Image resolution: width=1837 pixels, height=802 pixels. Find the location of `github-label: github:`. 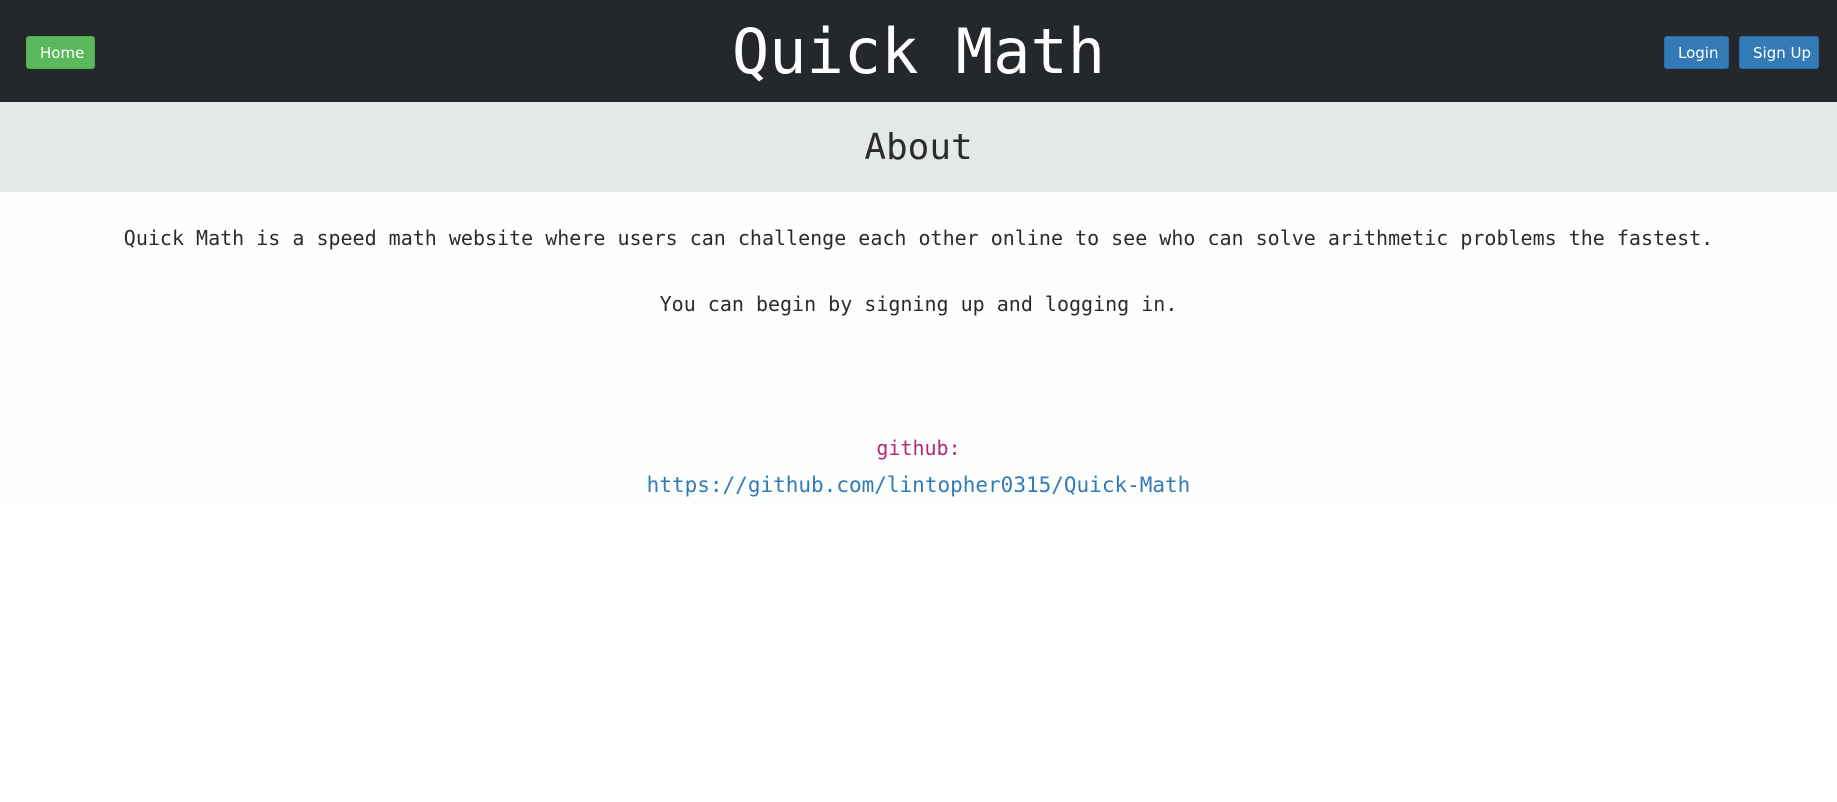

github-label: github: is located at coordinates (918, 448).